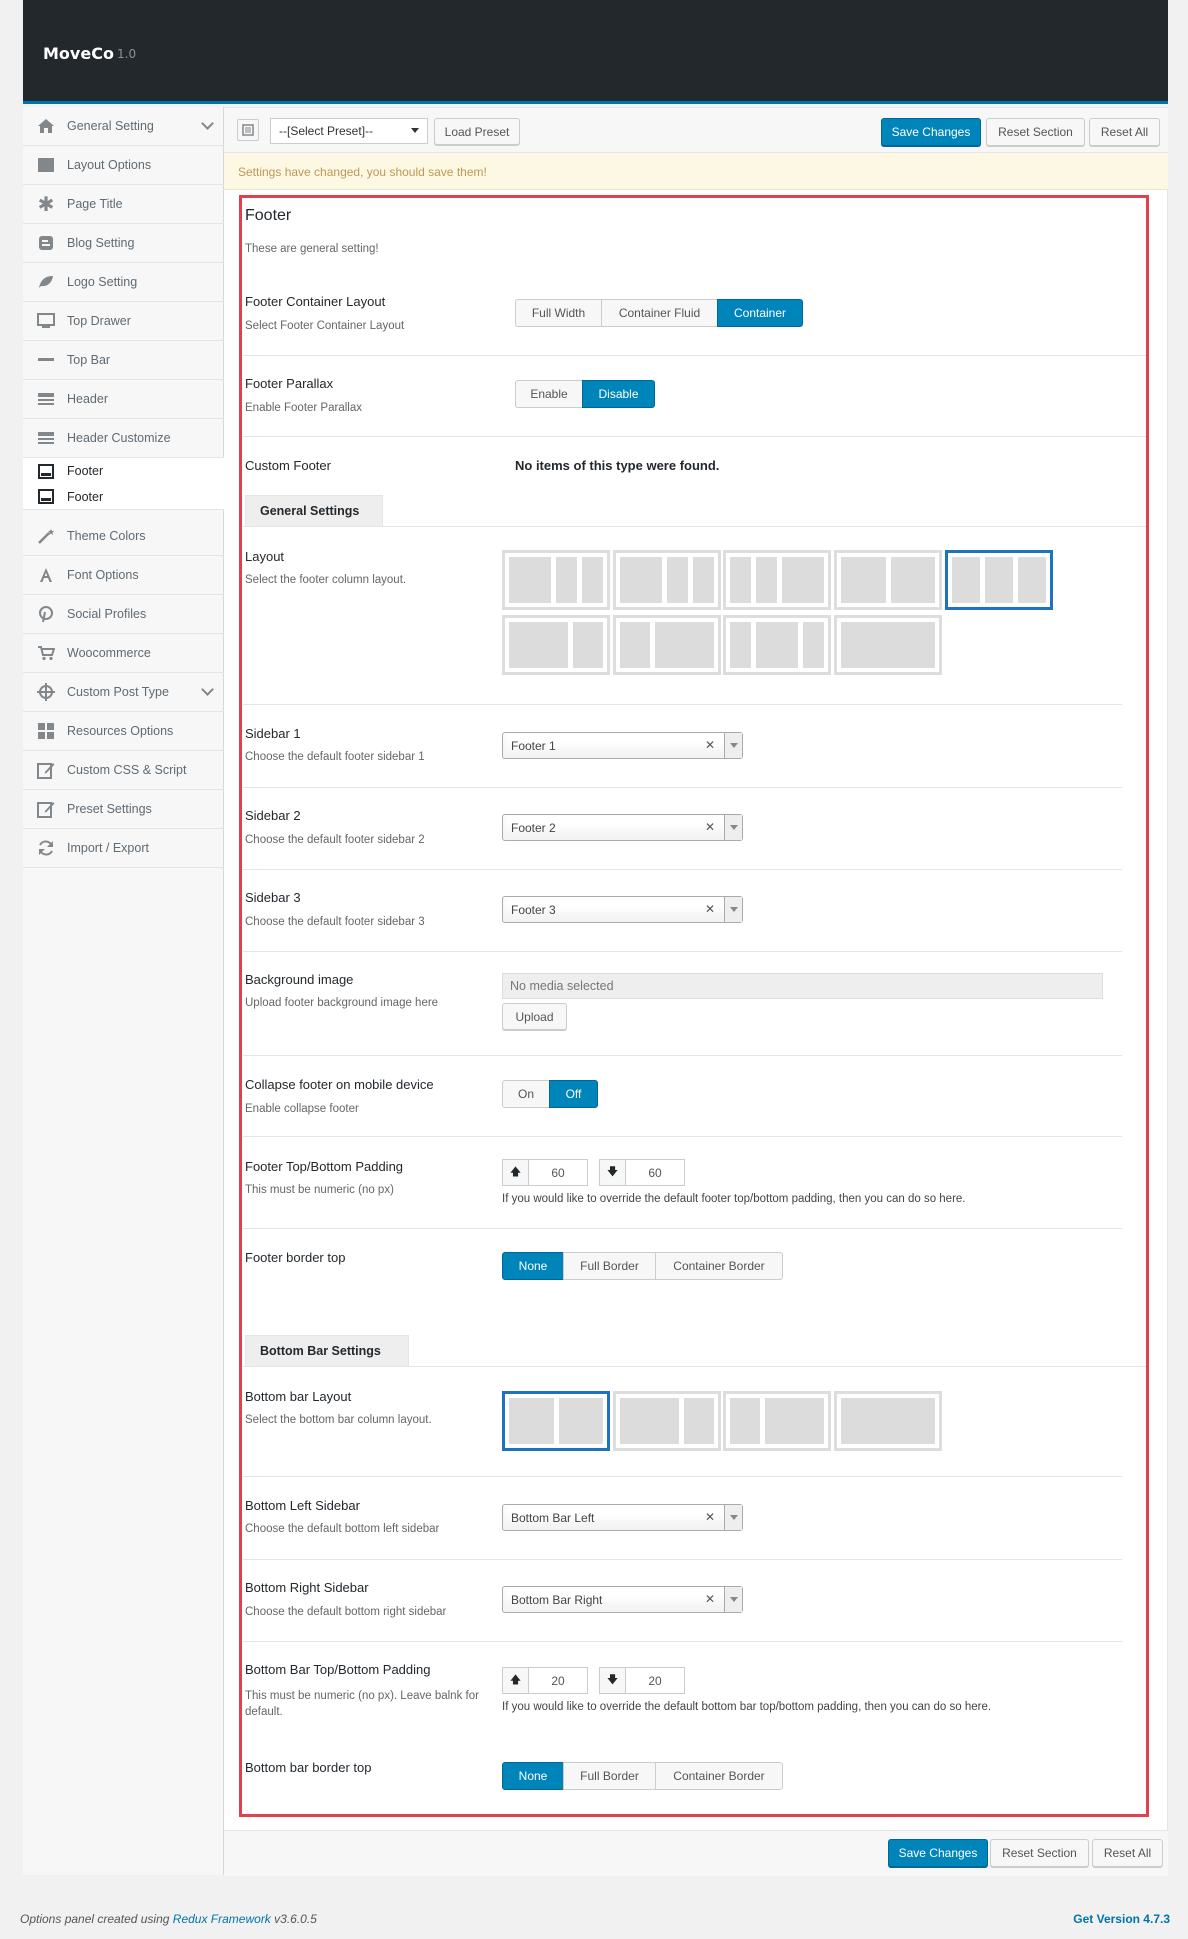  I want to click on field-label: Background image, so click(299, 979).